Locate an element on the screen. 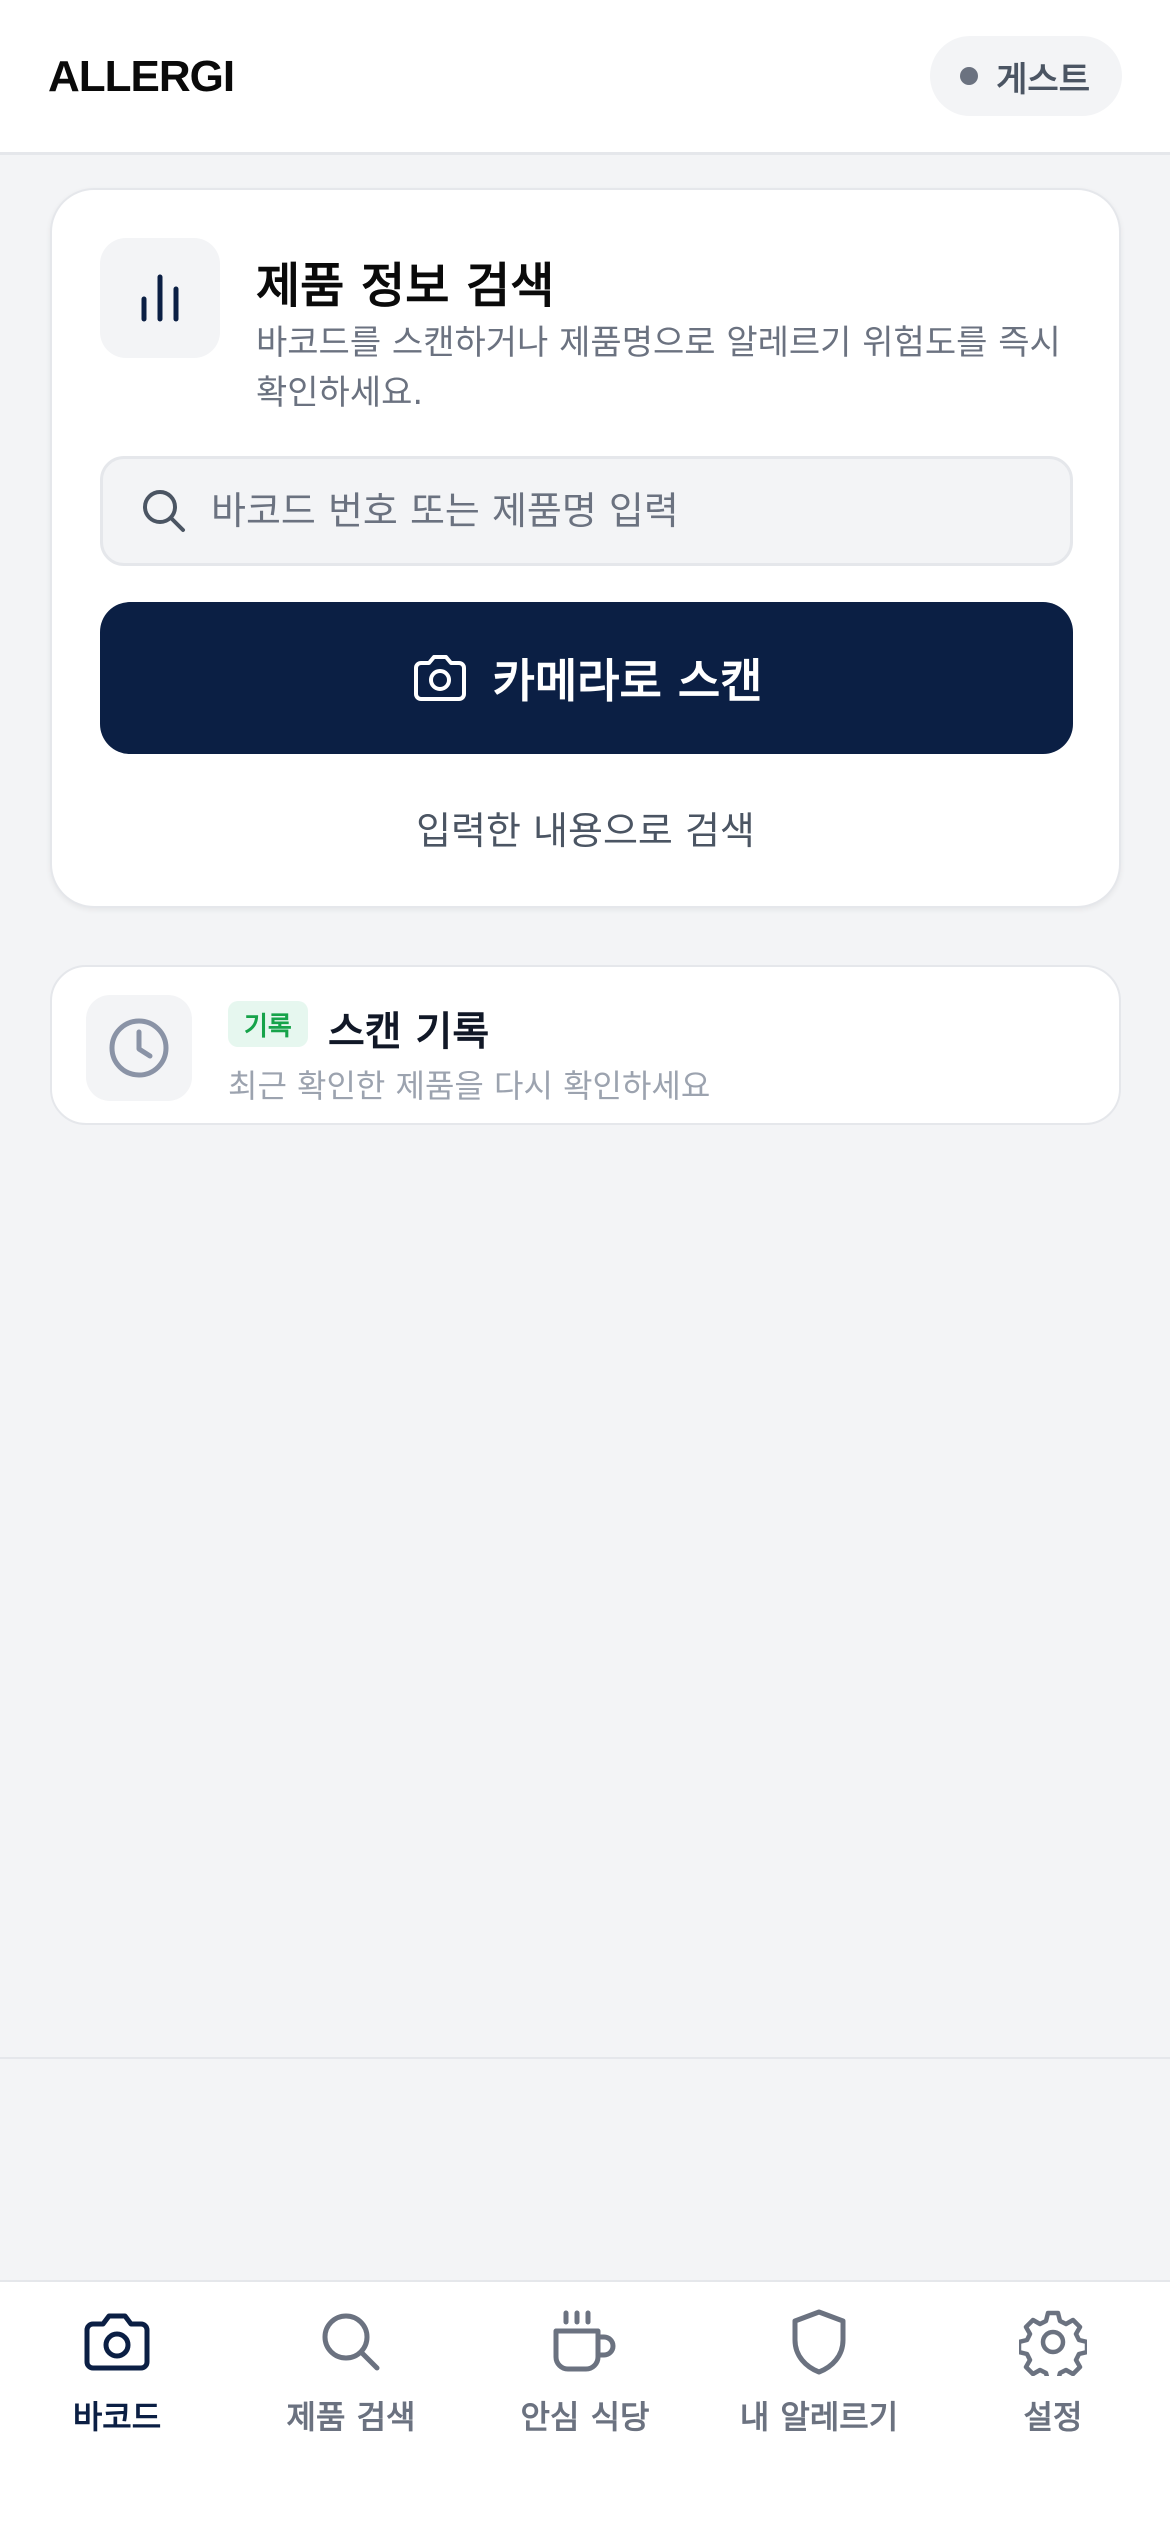 The image size is (1170, 2532). clock-icon is located at coordinates (139, 1048).